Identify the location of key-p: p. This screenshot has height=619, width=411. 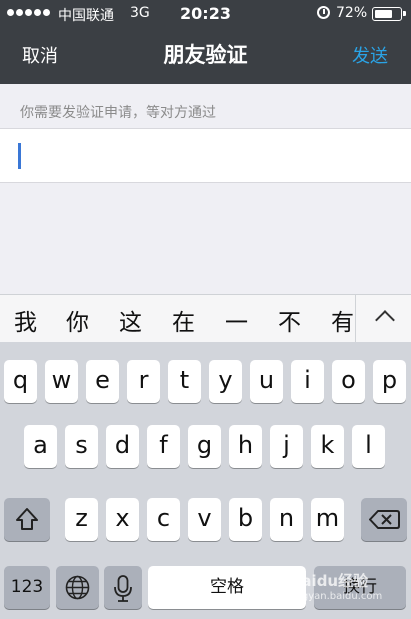
(389, 381).